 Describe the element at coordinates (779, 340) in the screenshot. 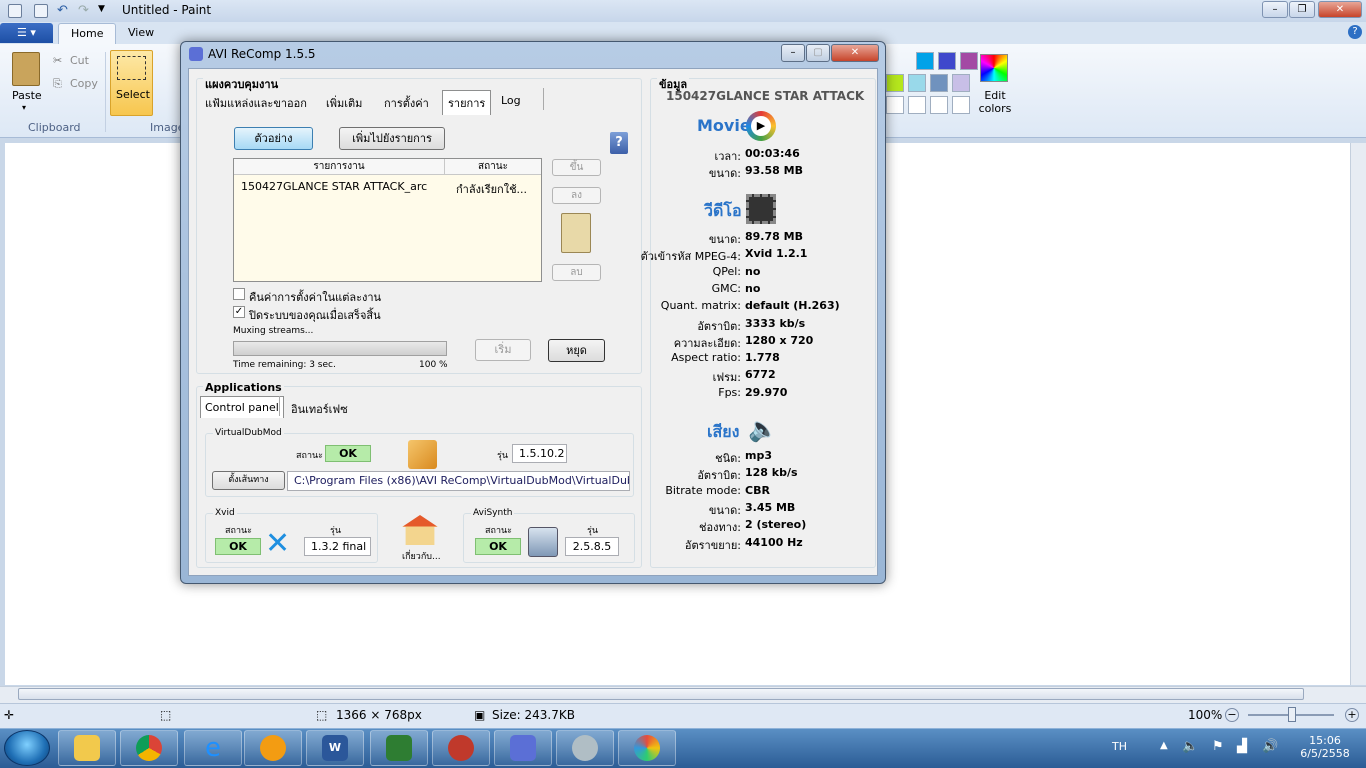

I see `video-info-value: 1280 x 720` at that location.